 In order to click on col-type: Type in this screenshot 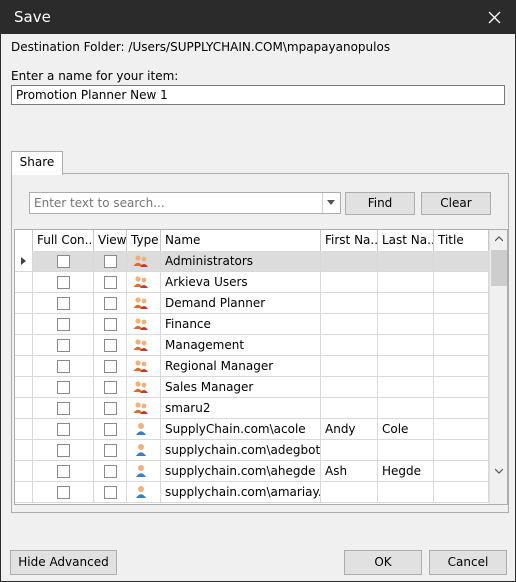, I will do `click(144, 240)`.